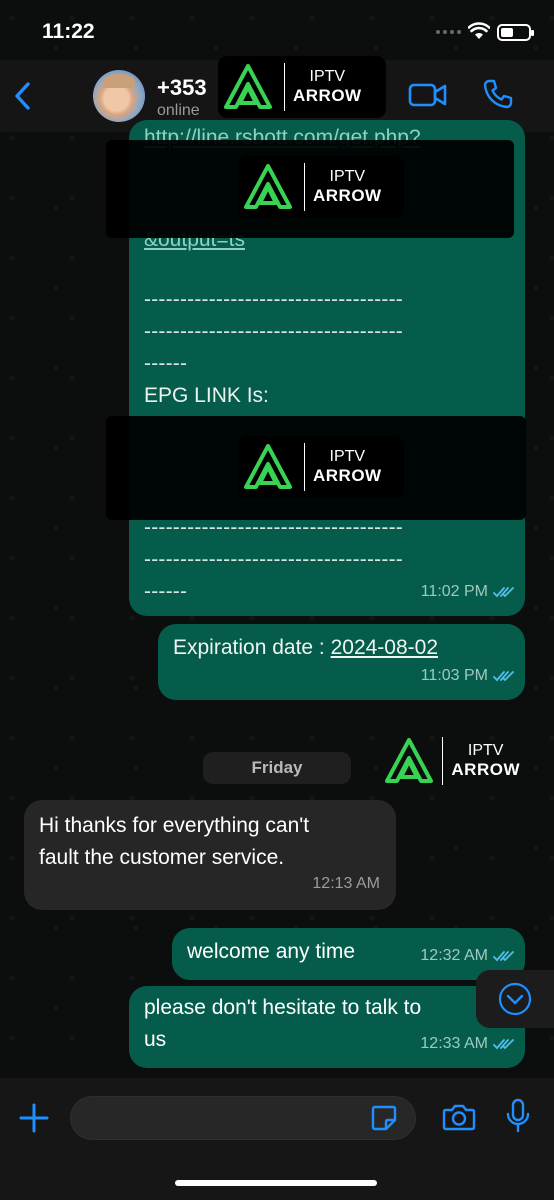 Image resolution: width=554 pixels, height=1200 pixels. Describe the element at coordinates (206, 395) in the screenshot. I see `epg-link-label: EPG LINK Is:` at that location.